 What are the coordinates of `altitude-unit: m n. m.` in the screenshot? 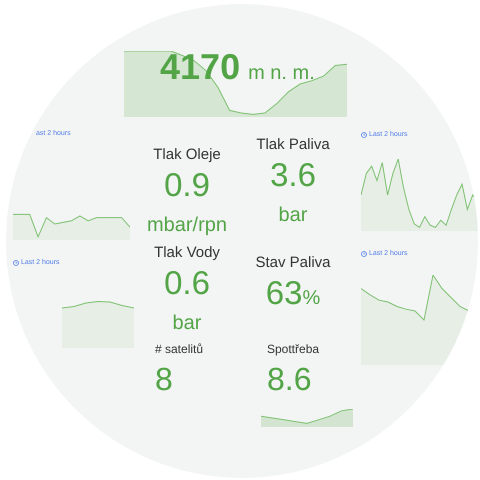 It's located at (281, 73).